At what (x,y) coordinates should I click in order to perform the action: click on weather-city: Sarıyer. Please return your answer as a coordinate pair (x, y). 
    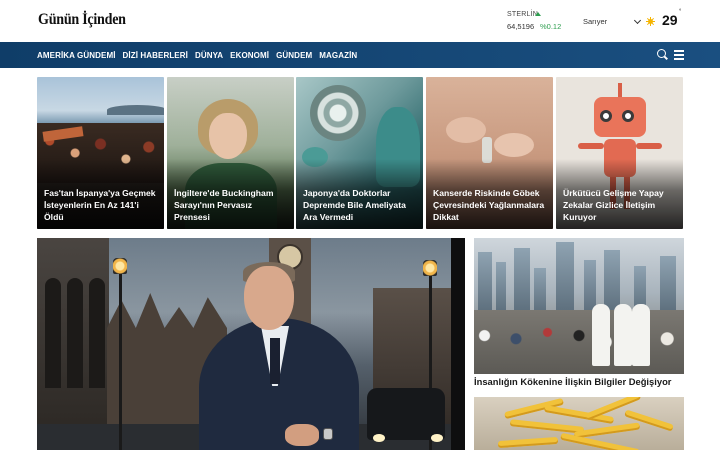
    Looking at the image, I should click on (595, 21).